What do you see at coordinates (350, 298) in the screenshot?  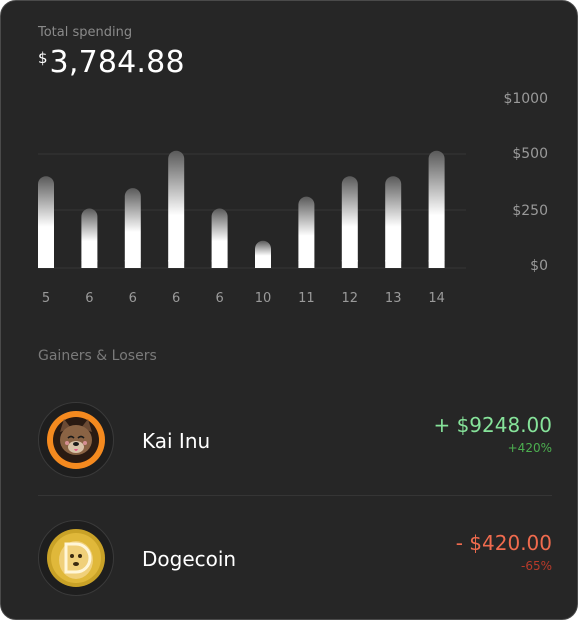 I see `x-tick-label: 12` at bounding box center [350, 298].